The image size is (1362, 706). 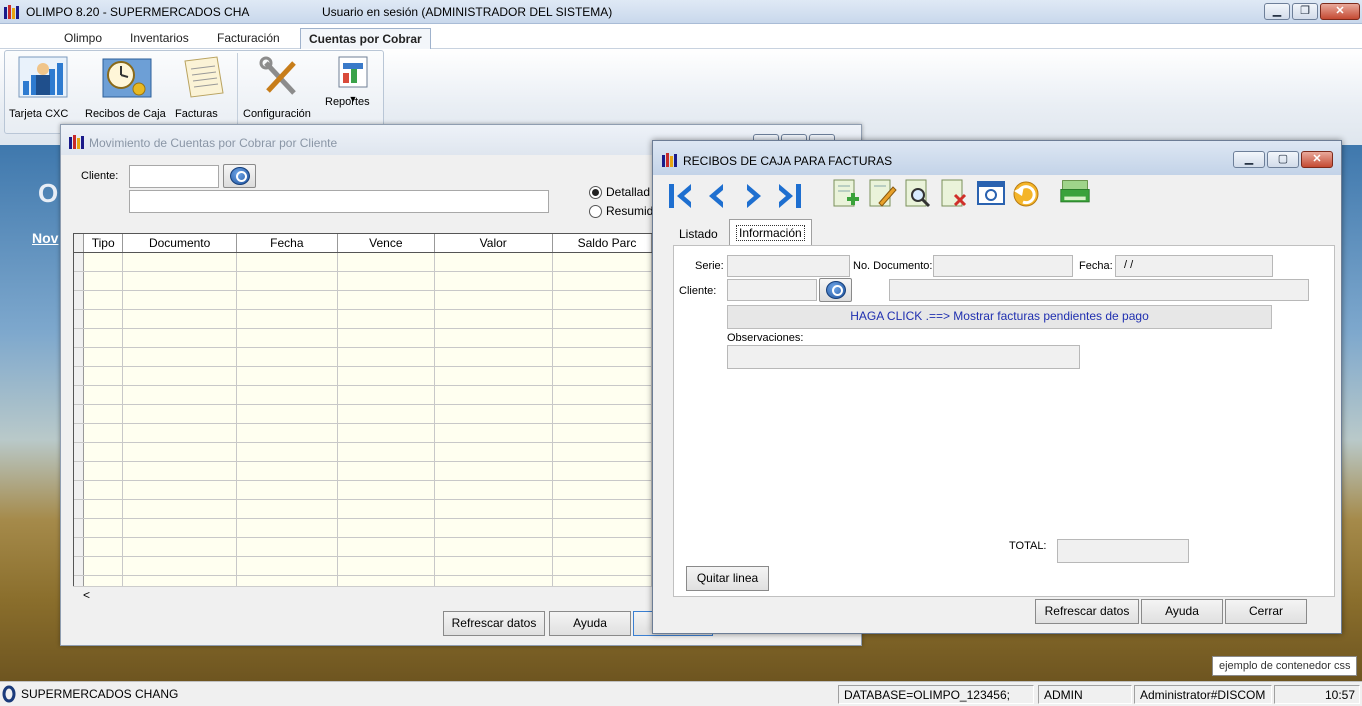 What do you see at coordinates (1003, 266) in the screenshot?
I see `no-documento-input` at bounding box center [1003, 266].